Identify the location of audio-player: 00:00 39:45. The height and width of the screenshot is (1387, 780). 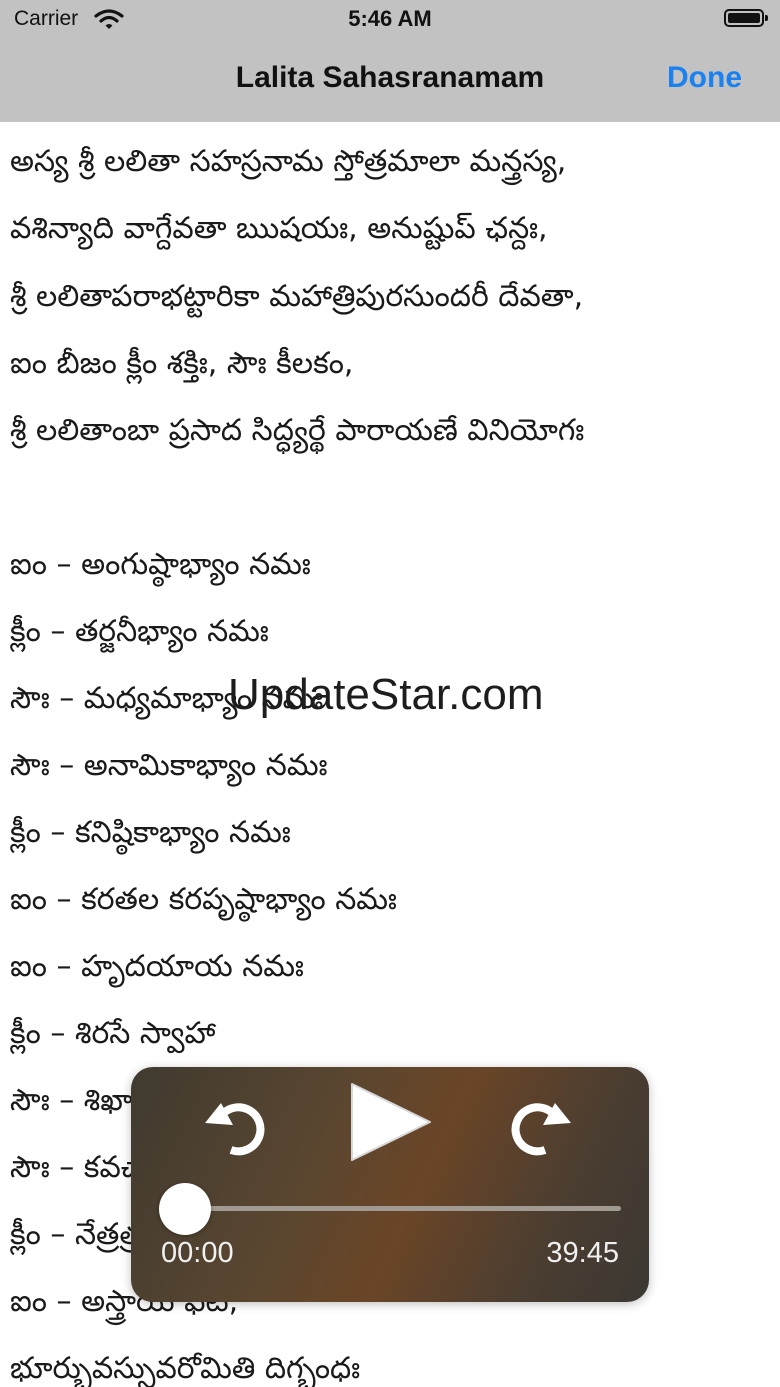
(390, 1184).